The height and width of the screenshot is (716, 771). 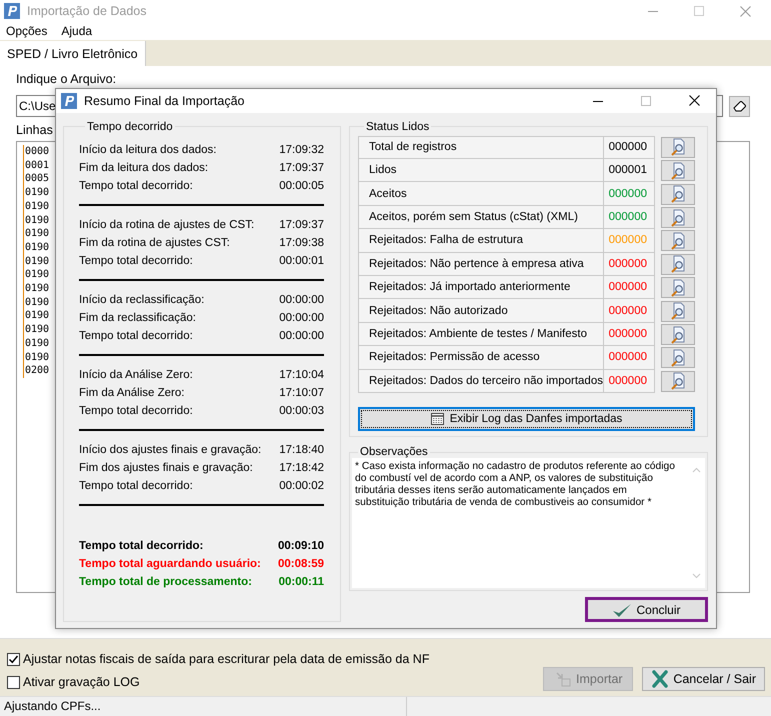 What do you see at coordinates (481, 358) in the screenshot?
I see `table-cell: Rejeitados: Permissão de acesso` at bounding box center [481, 358].